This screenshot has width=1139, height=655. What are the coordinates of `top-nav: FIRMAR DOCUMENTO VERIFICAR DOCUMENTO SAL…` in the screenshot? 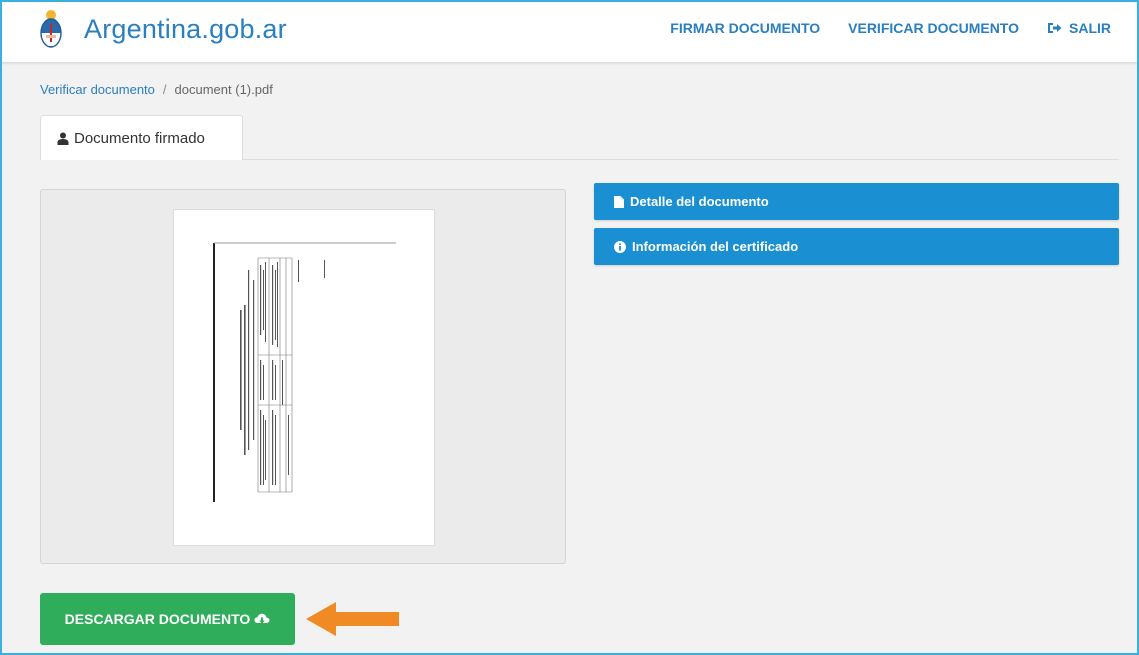 It's located at (876, 28).